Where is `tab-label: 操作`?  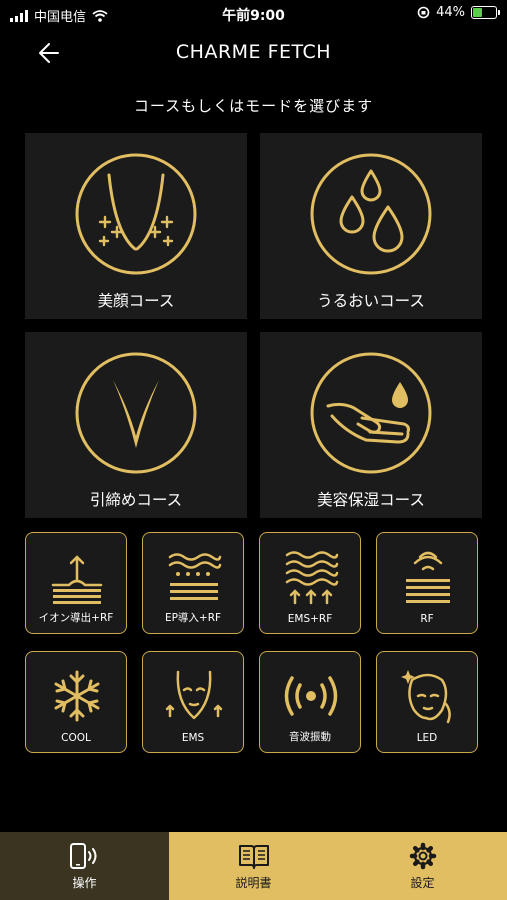 tab-label: 操作 is located at coordinates (84, 883).